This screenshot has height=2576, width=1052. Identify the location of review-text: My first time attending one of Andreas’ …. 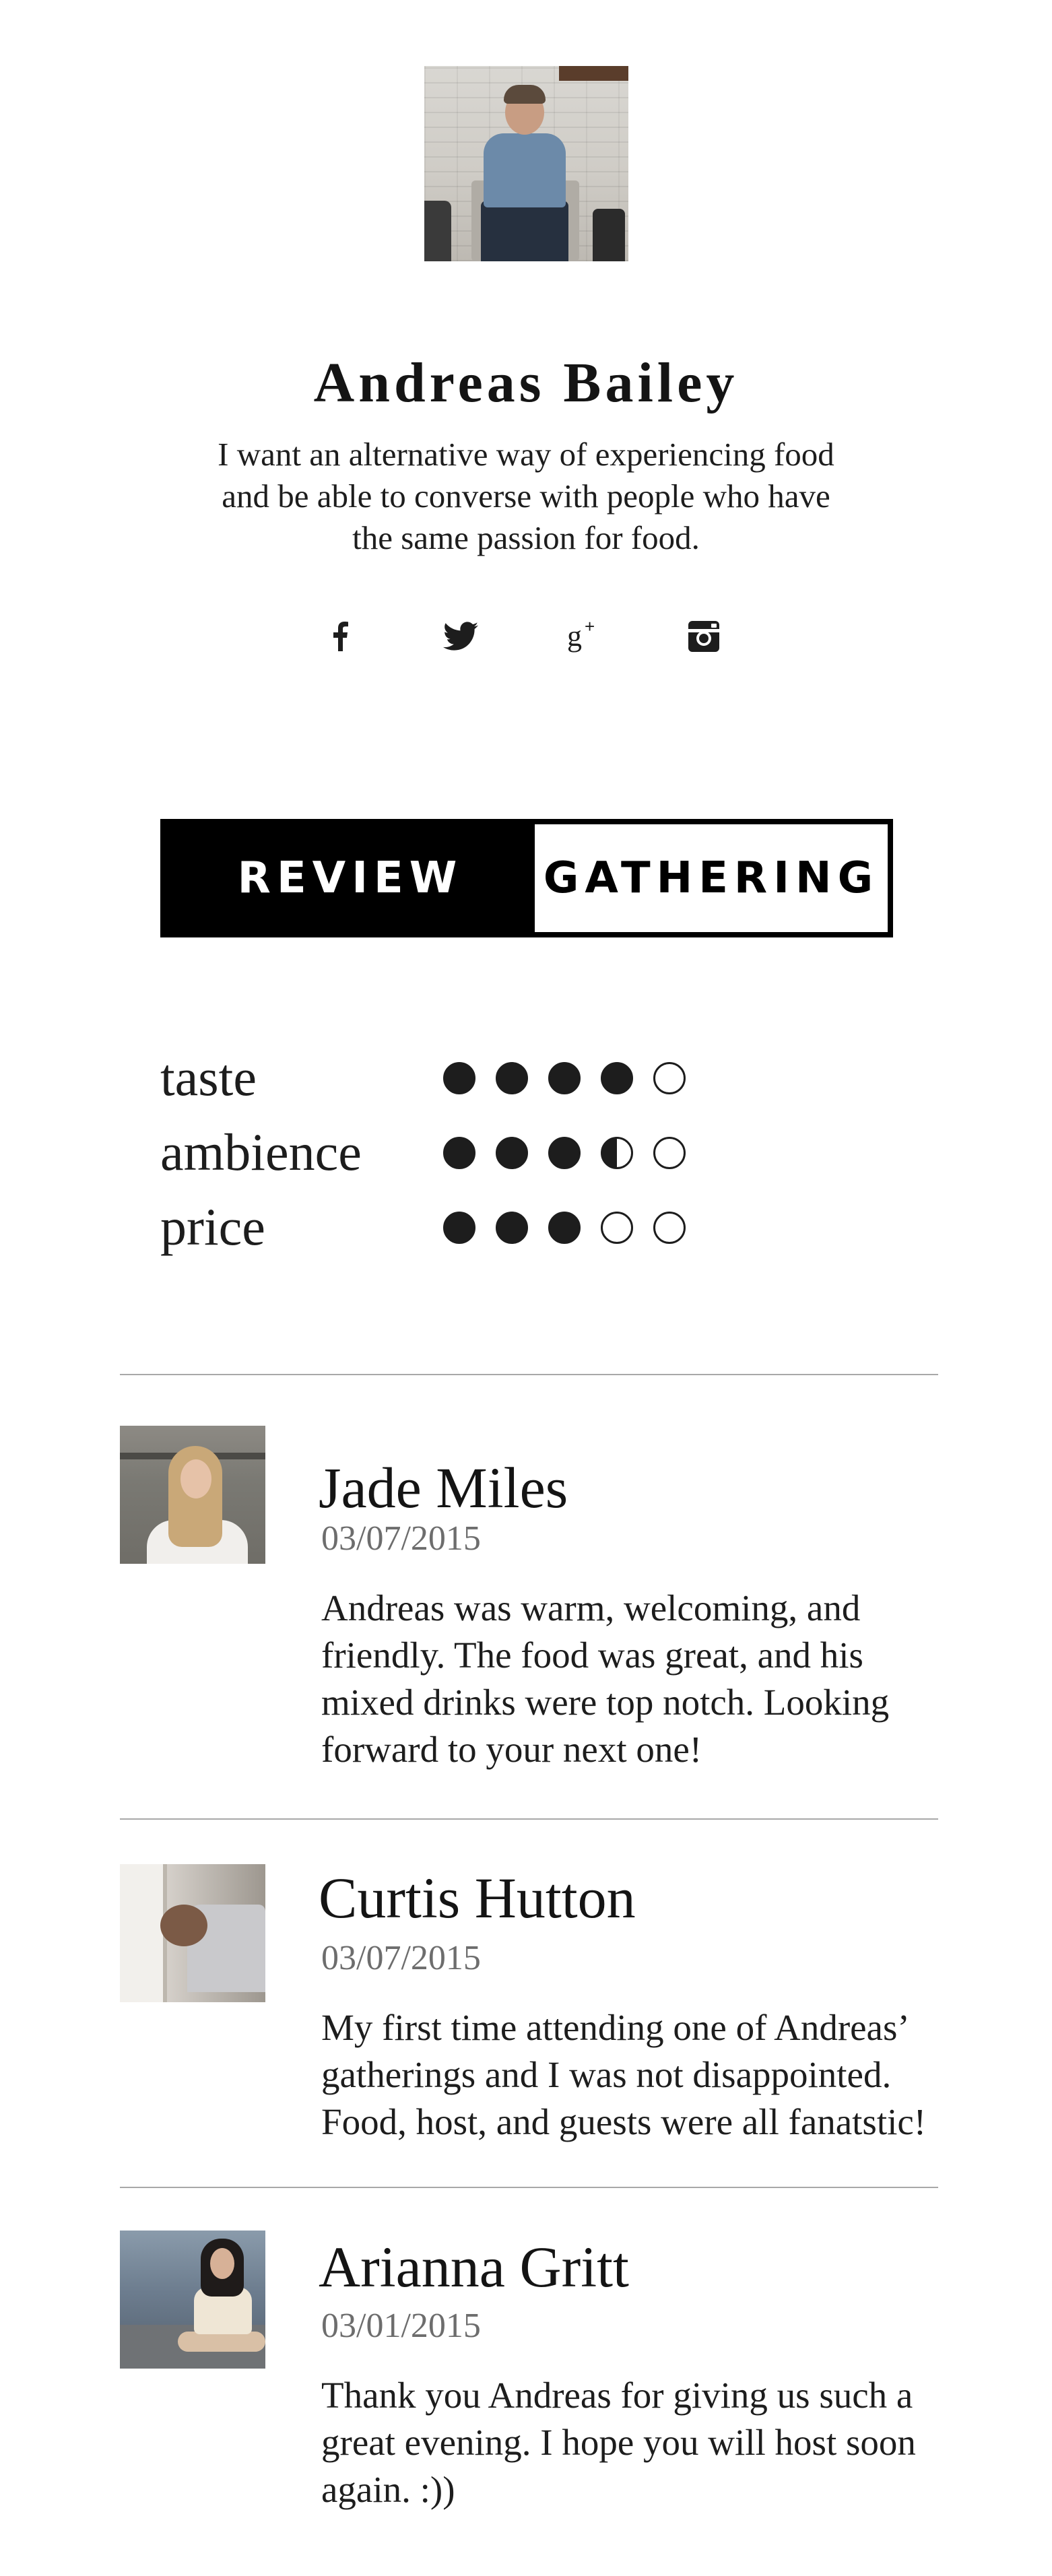
(634, 2075).